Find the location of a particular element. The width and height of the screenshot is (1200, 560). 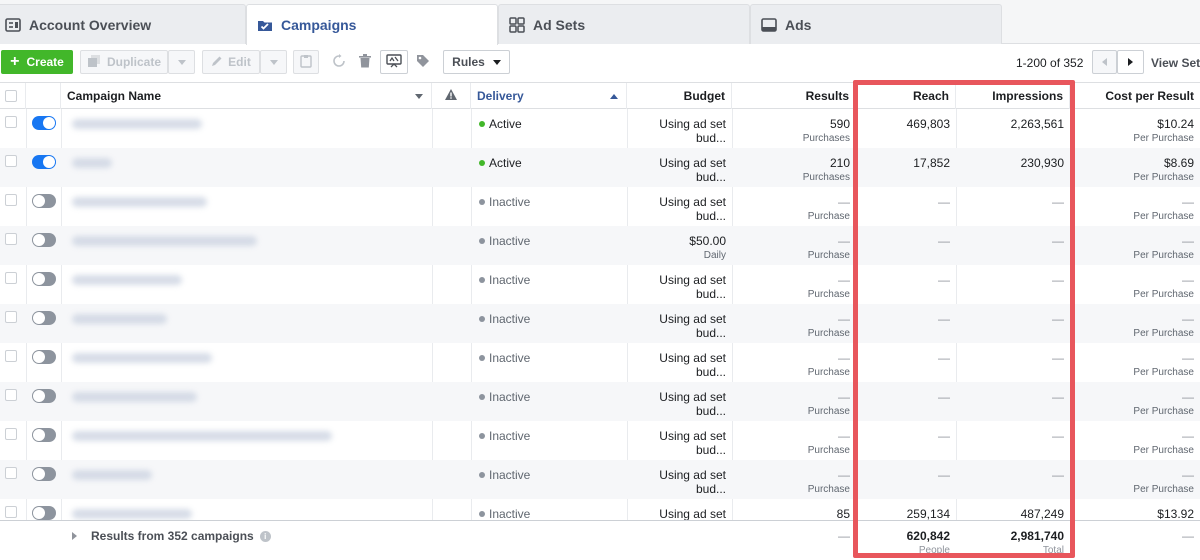

column-header-campaign-name: Campaign Name is located at coordinates (246, 96).